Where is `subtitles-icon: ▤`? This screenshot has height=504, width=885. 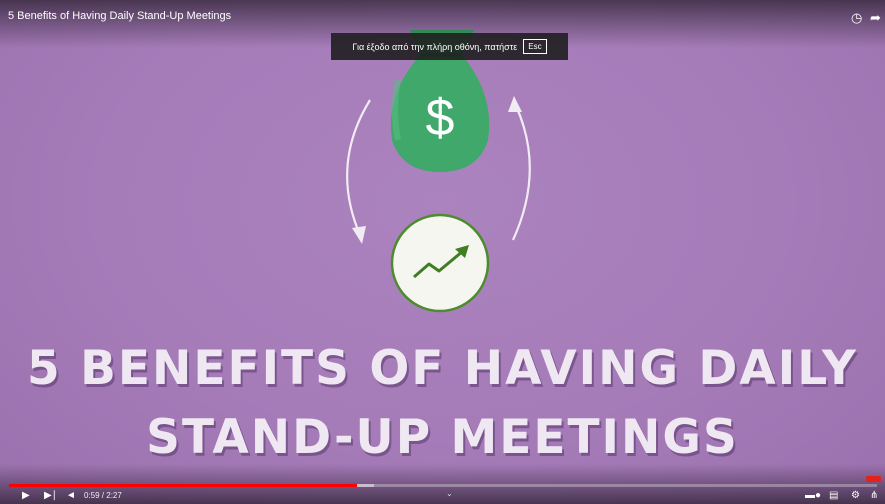
subtitles-icon: ▤ is located at coordinates (833, 496).